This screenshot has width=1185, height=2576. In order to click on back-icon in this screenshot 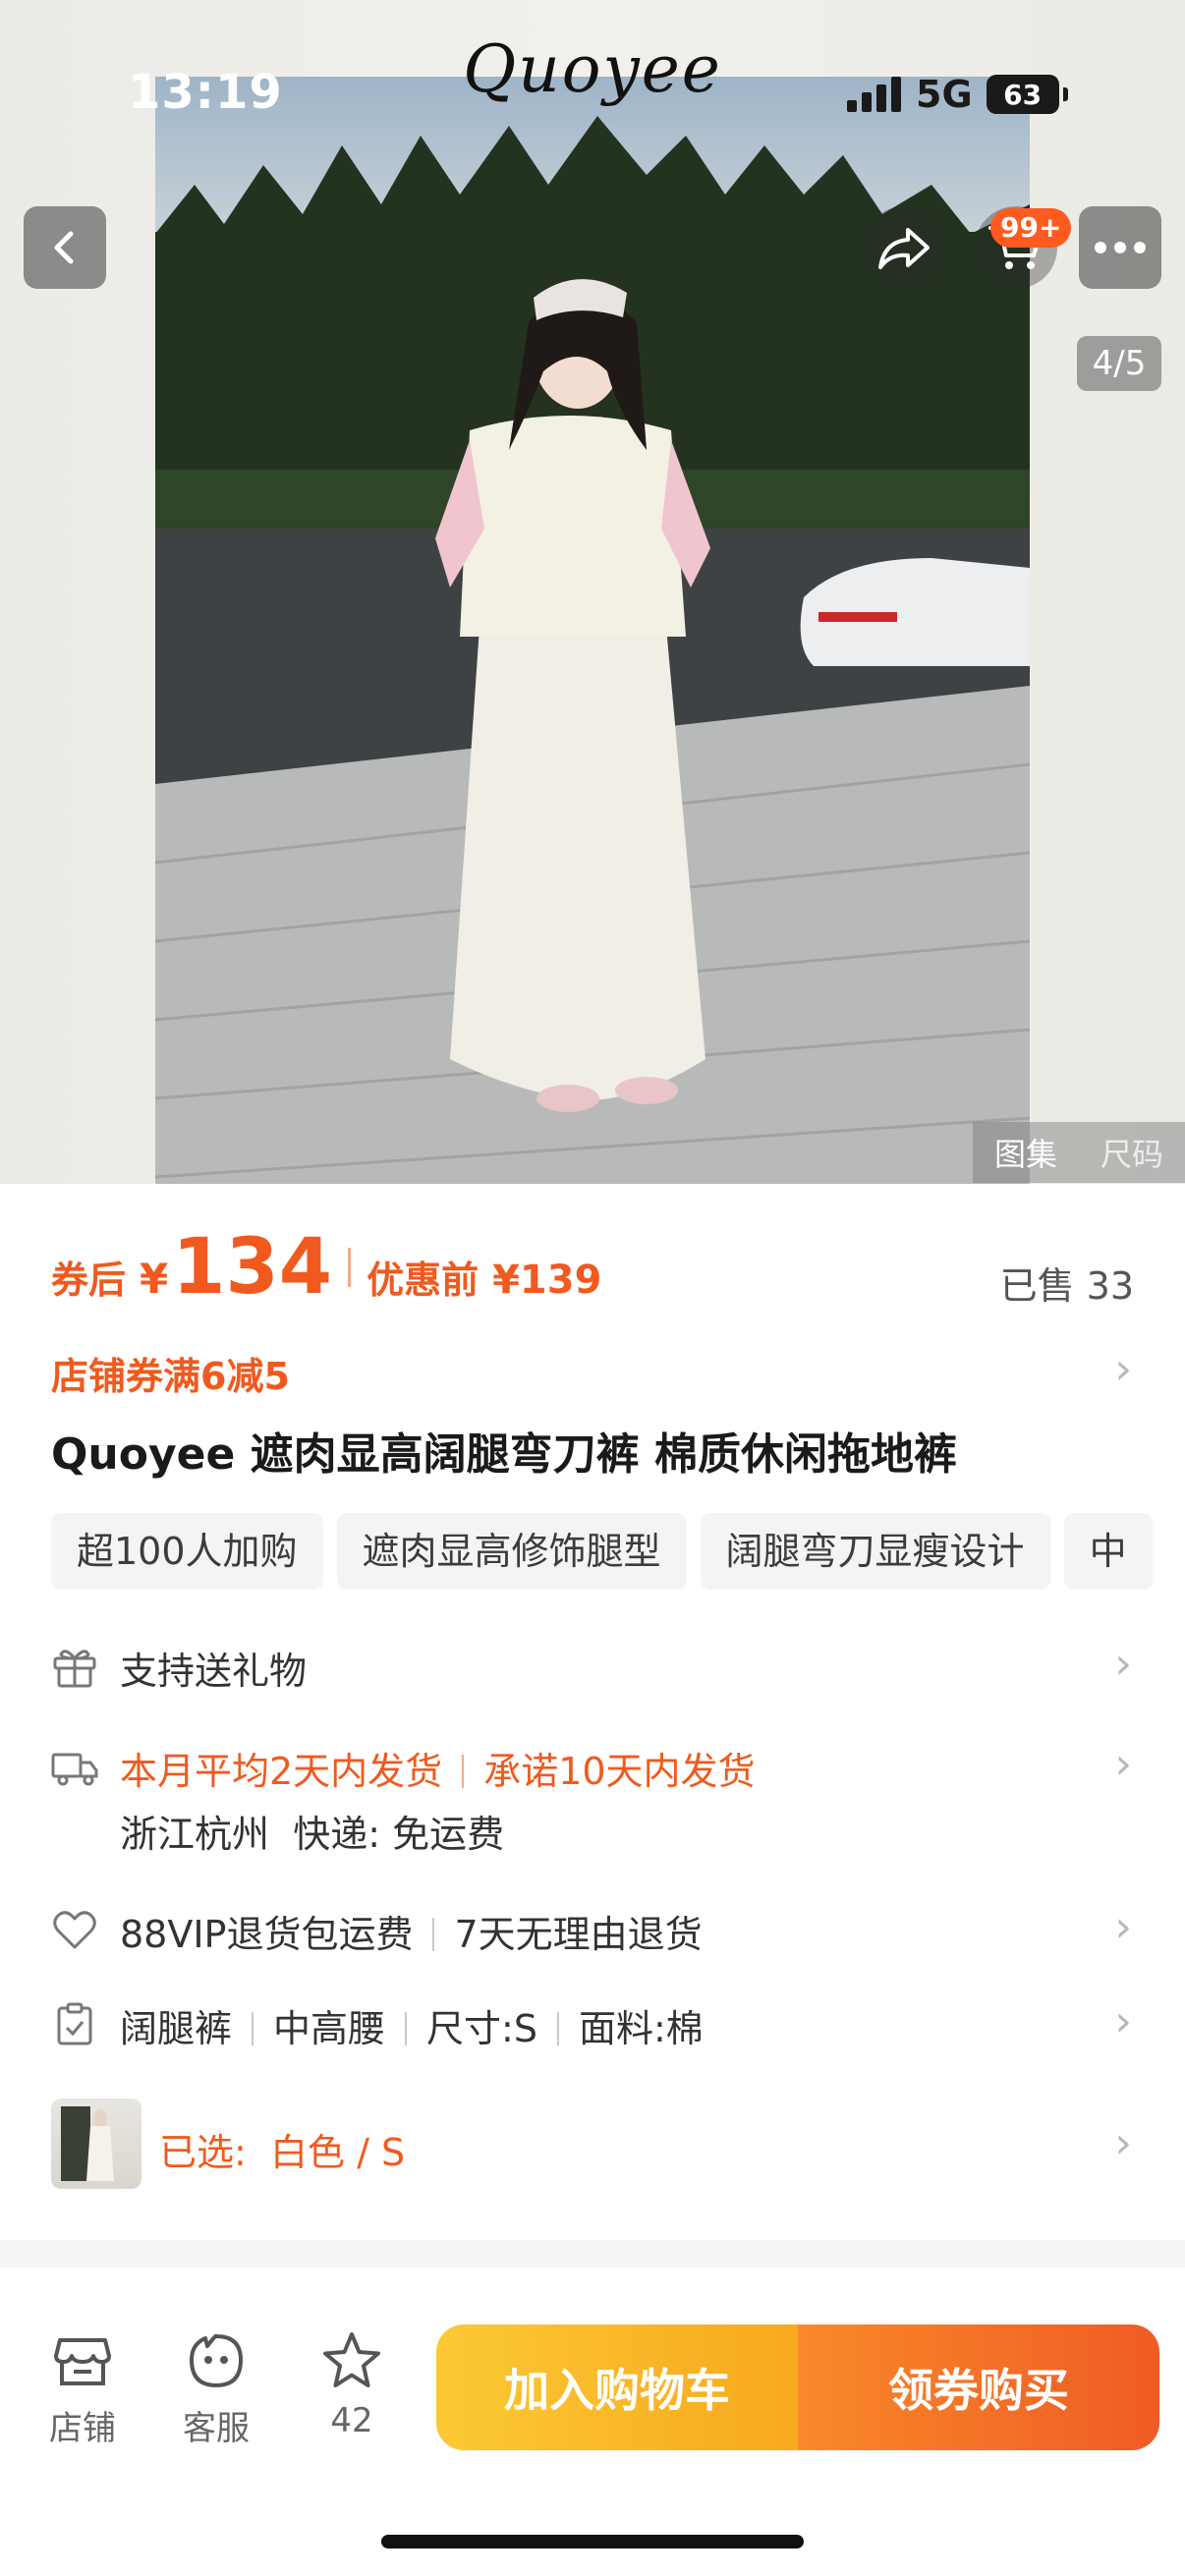, I will do `click(64, 247)`.